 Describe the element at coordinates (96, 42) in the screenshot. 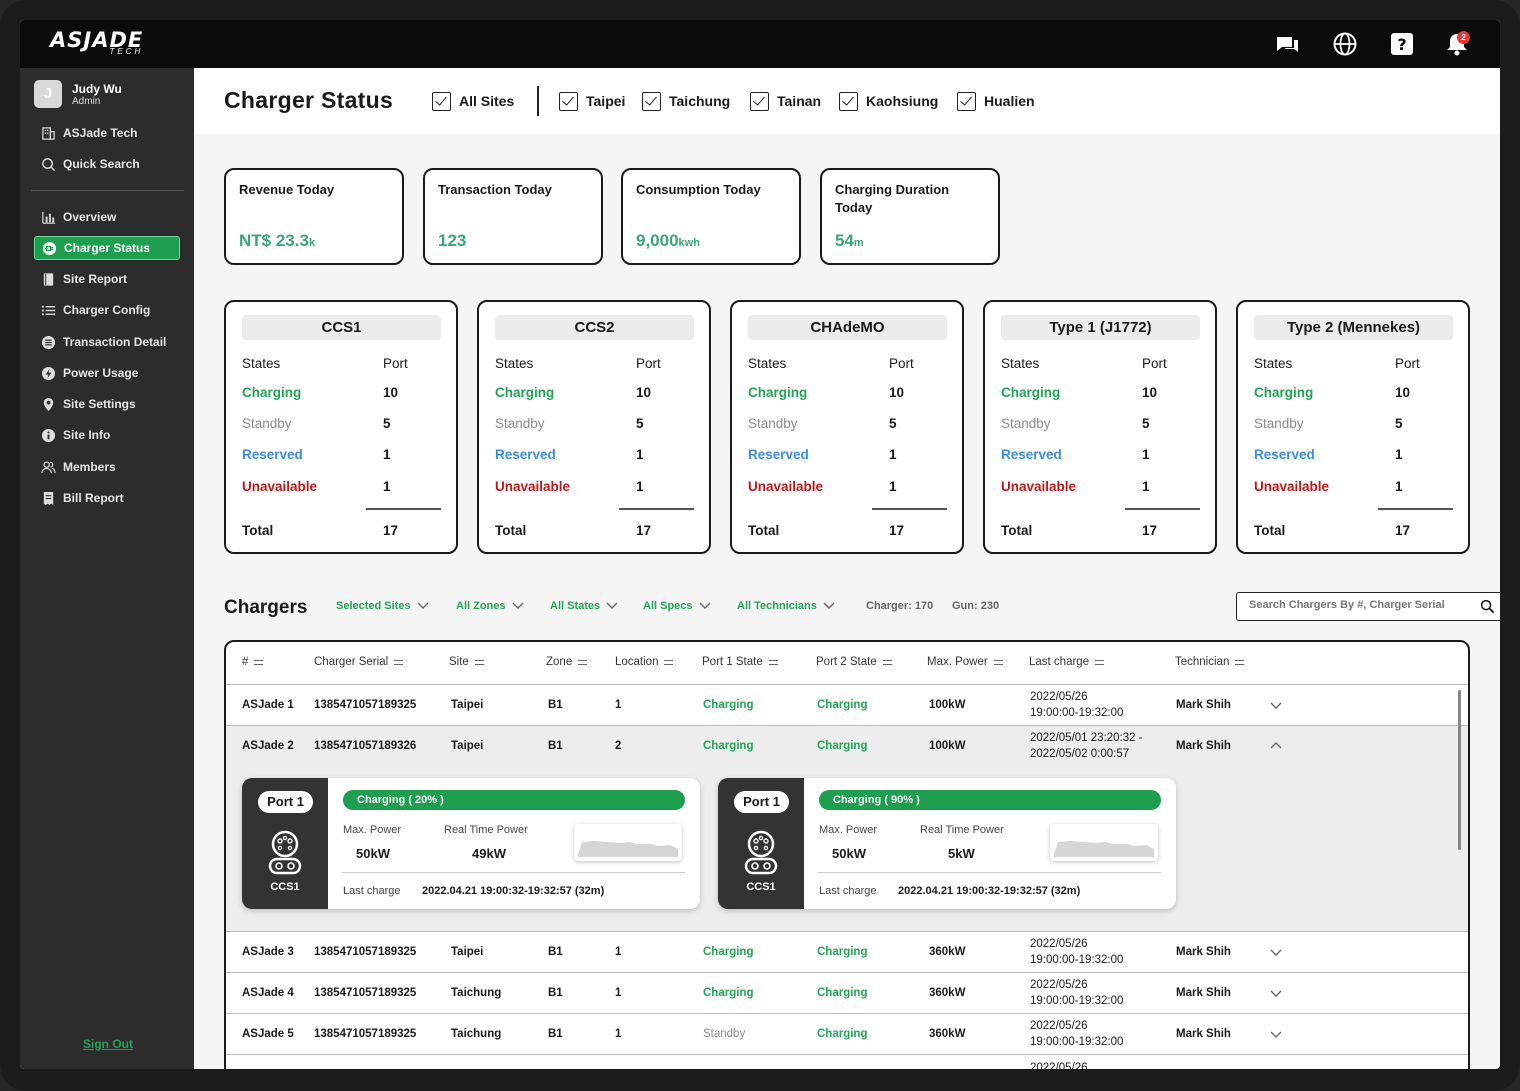

I see `brand-logo: ASJADE TECH` at that location.